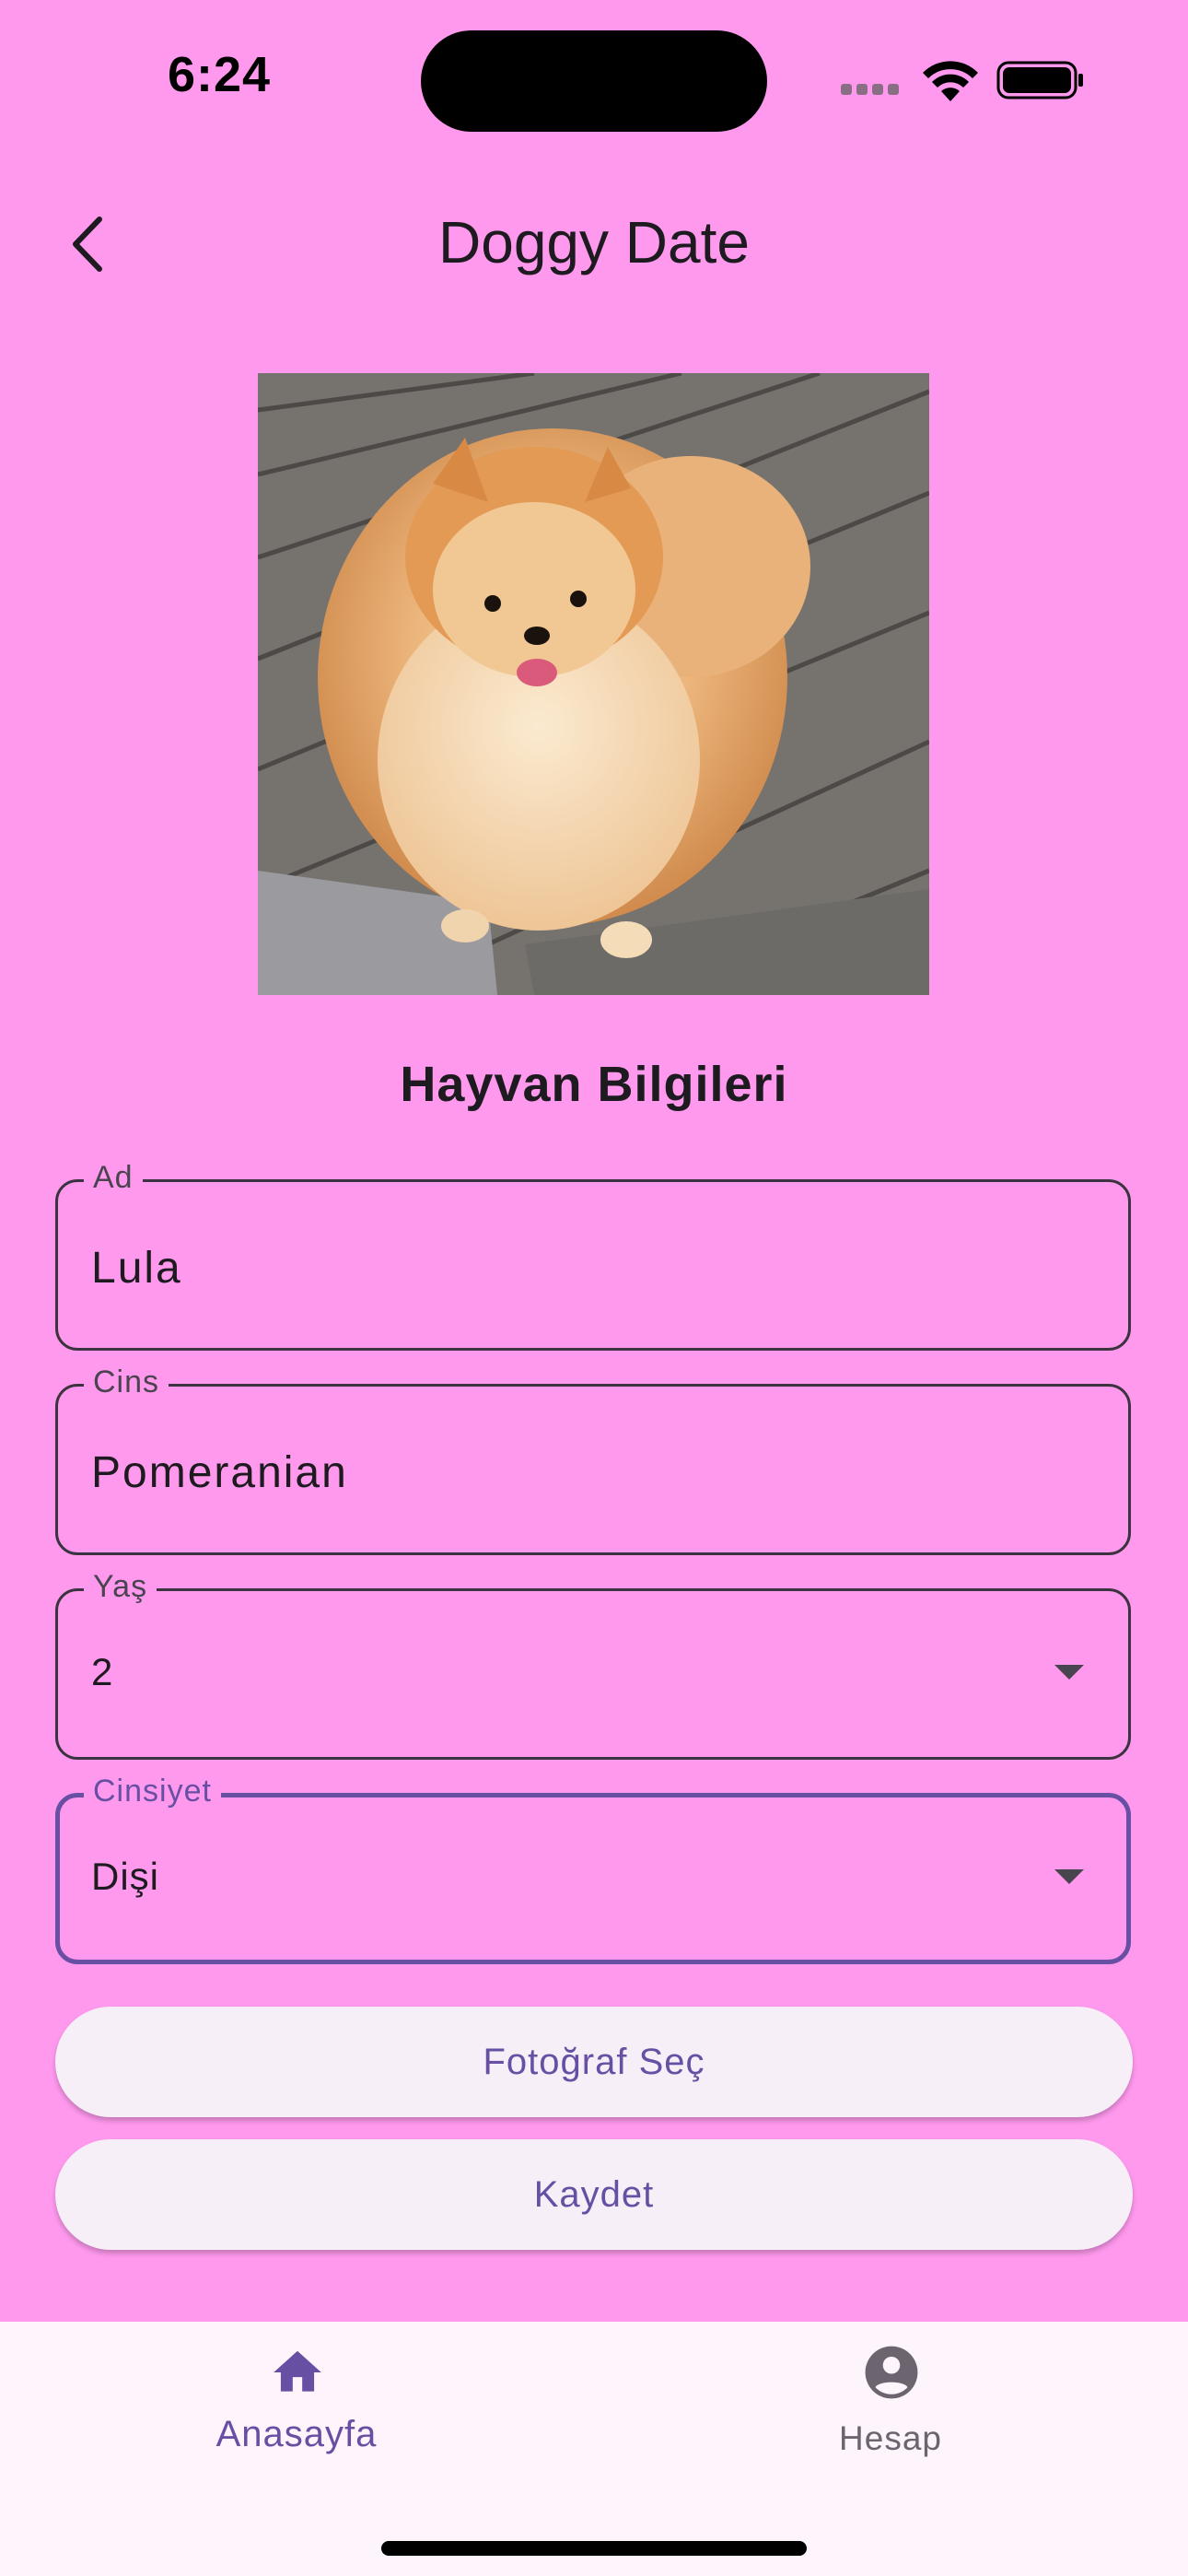 Image resolution: width=1188 pixels, height=2576 pixels. What do you see at coordinates (593, 1869) in the screenshot?
I see `gender-dropdown: Cinsiyet Dişi` at bounding box center [593, 1869].